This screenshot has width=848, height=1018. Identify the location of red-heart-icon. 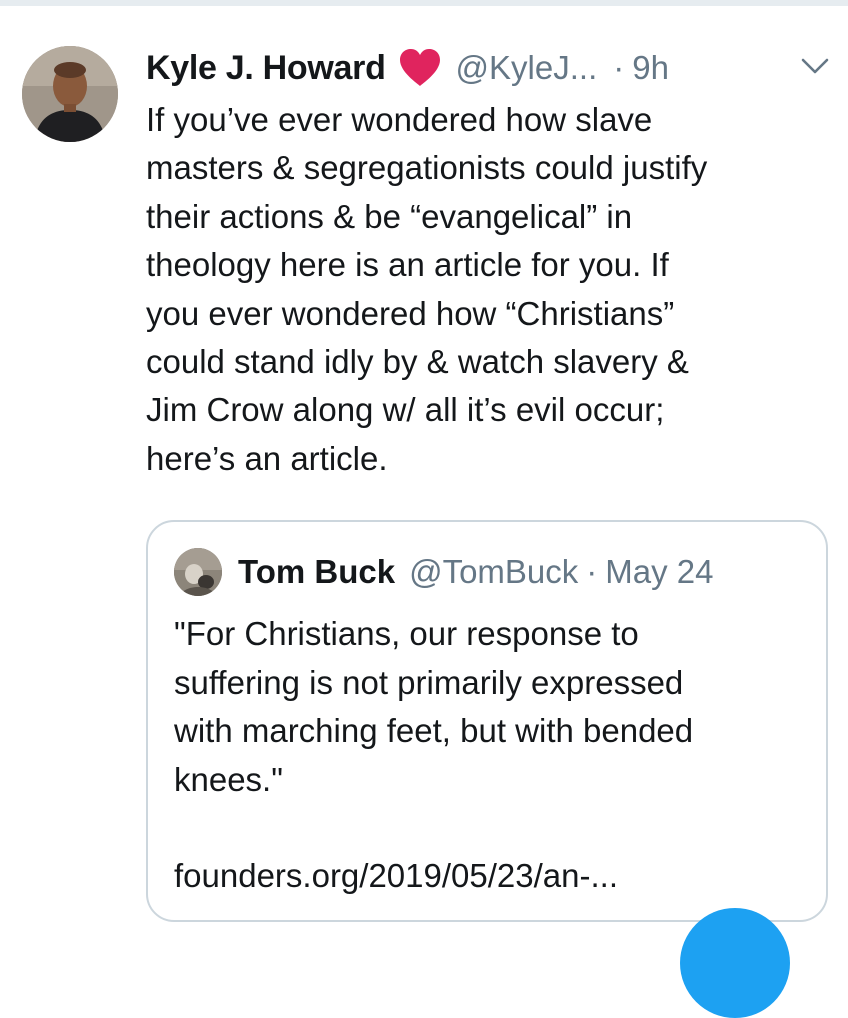
(420, 68).